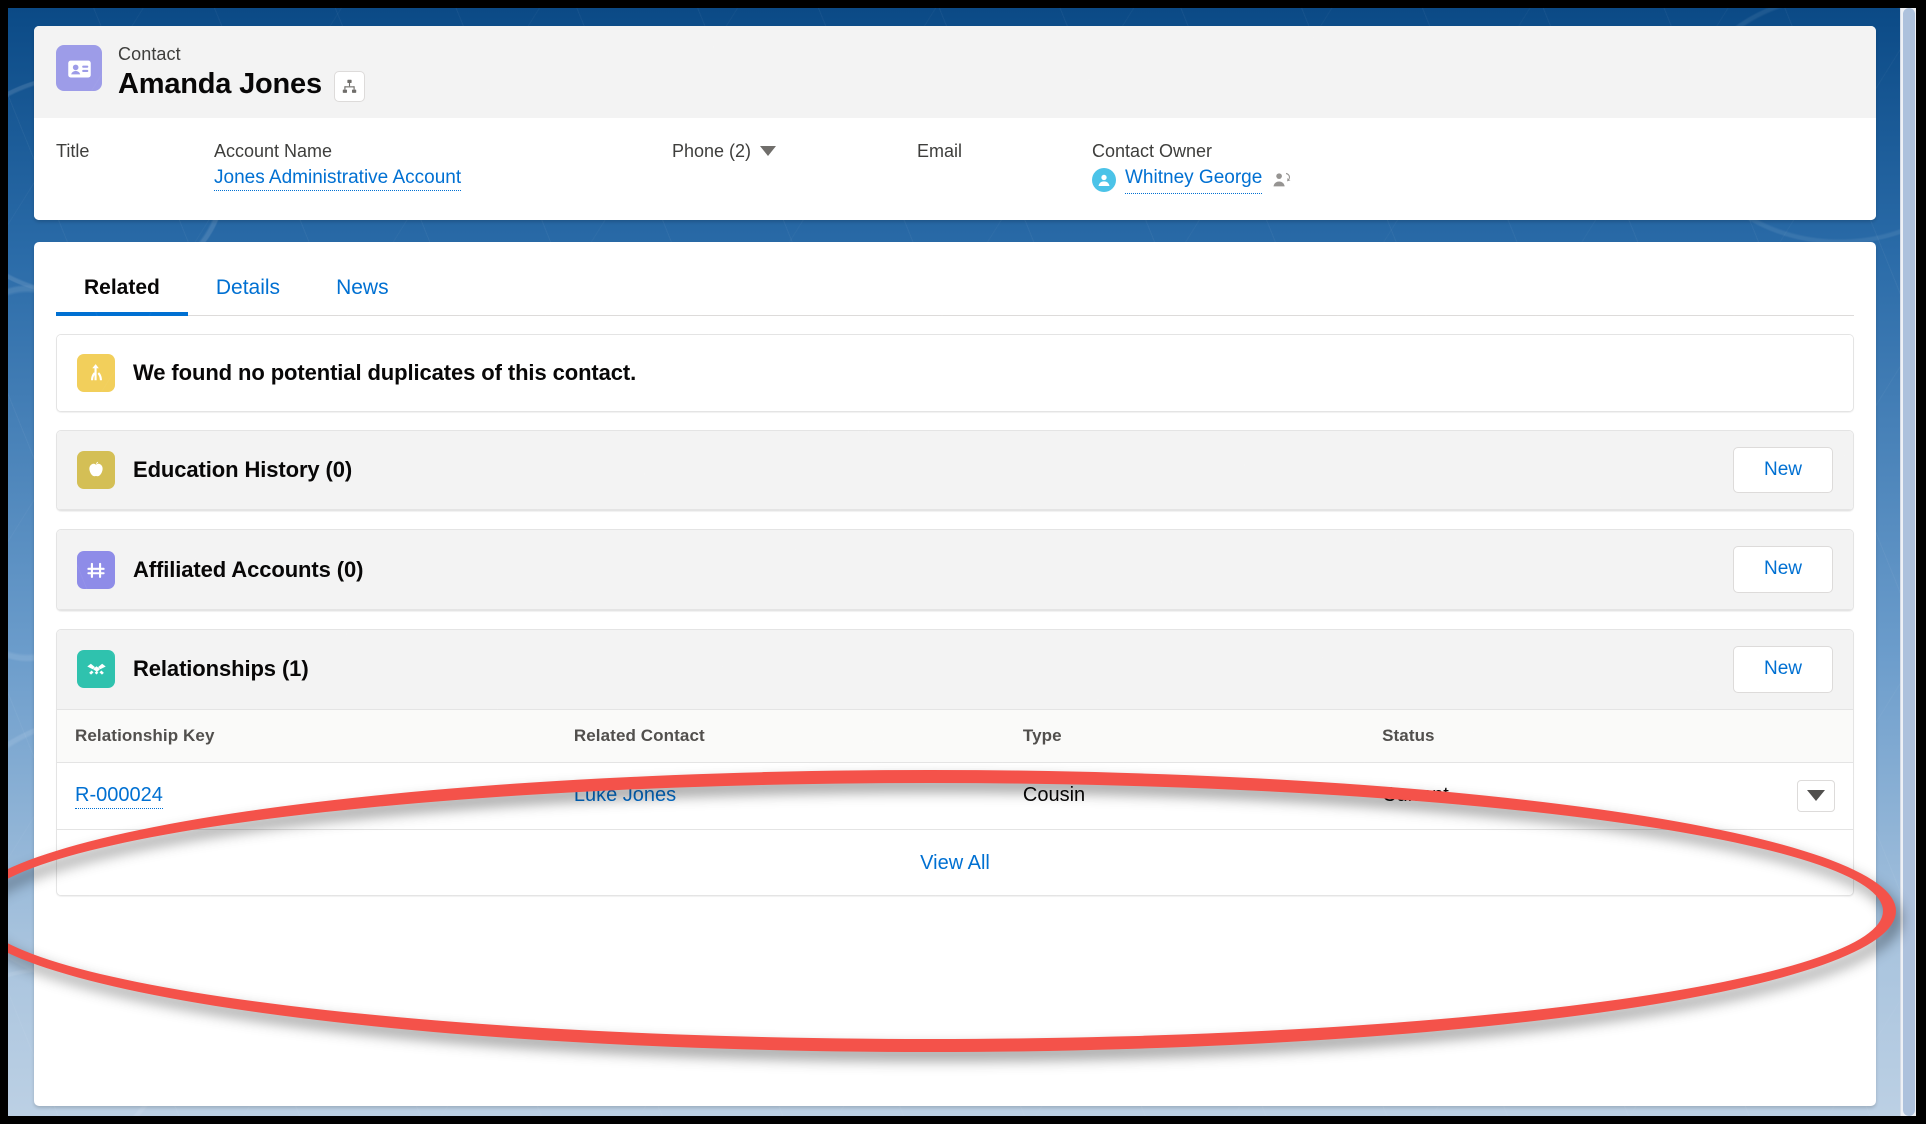 The image size is (1926, 1124). Describe the element at coordinates (1782, 669) in the screenshot. I see `new-relationship-button: New` at that location.